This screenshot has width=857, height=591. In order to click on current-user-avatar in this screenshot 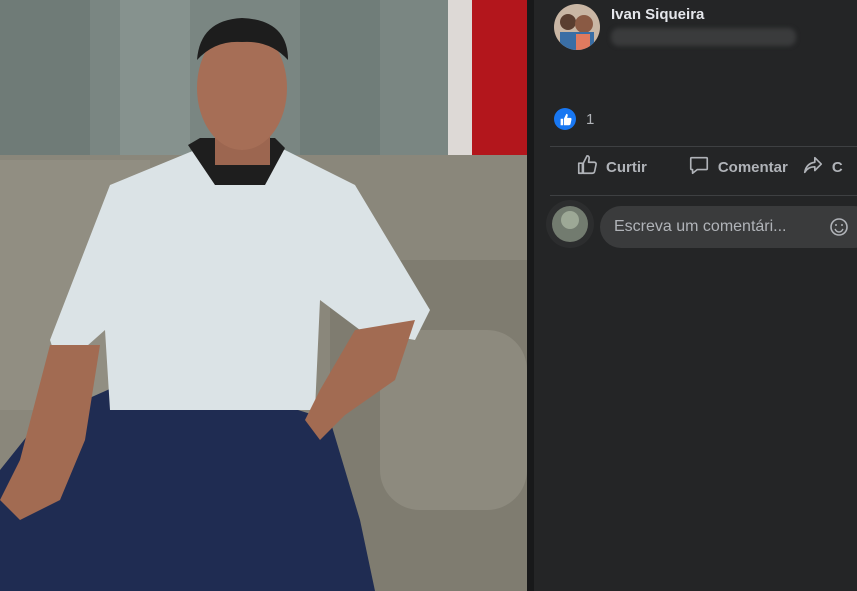, I will do `click(570, 224)`.